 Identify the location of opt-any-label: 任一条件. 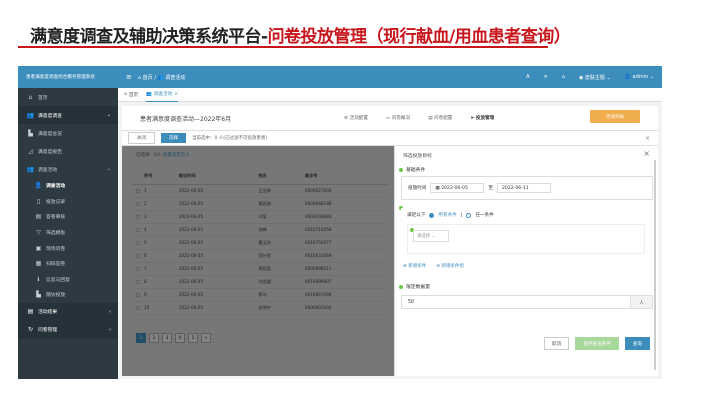
(484, 215).